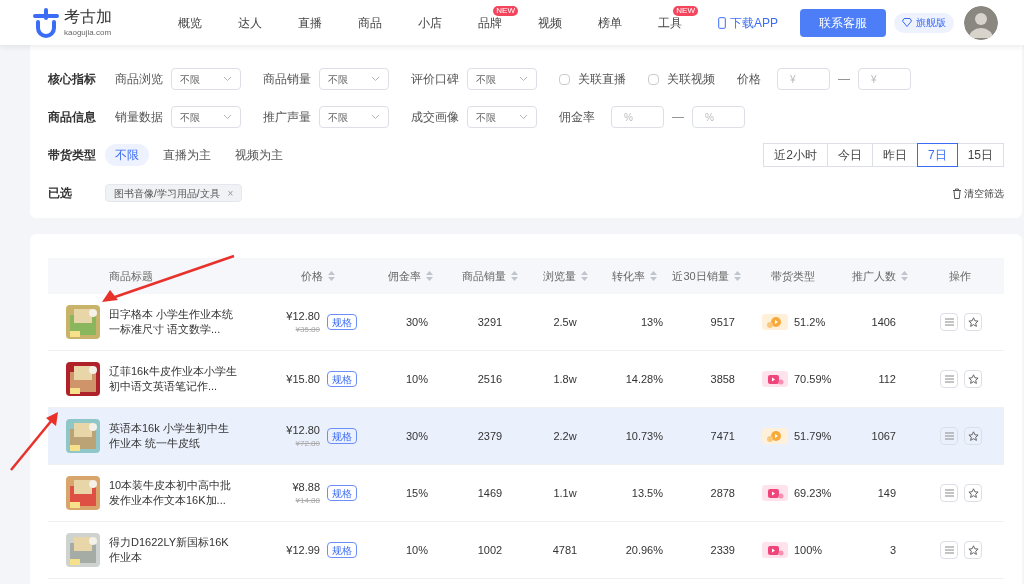 The image size is (1024, 584). Describe the element at coordinates (550, 22) in the screenshot. I see `nav-item: 视频` at that location.